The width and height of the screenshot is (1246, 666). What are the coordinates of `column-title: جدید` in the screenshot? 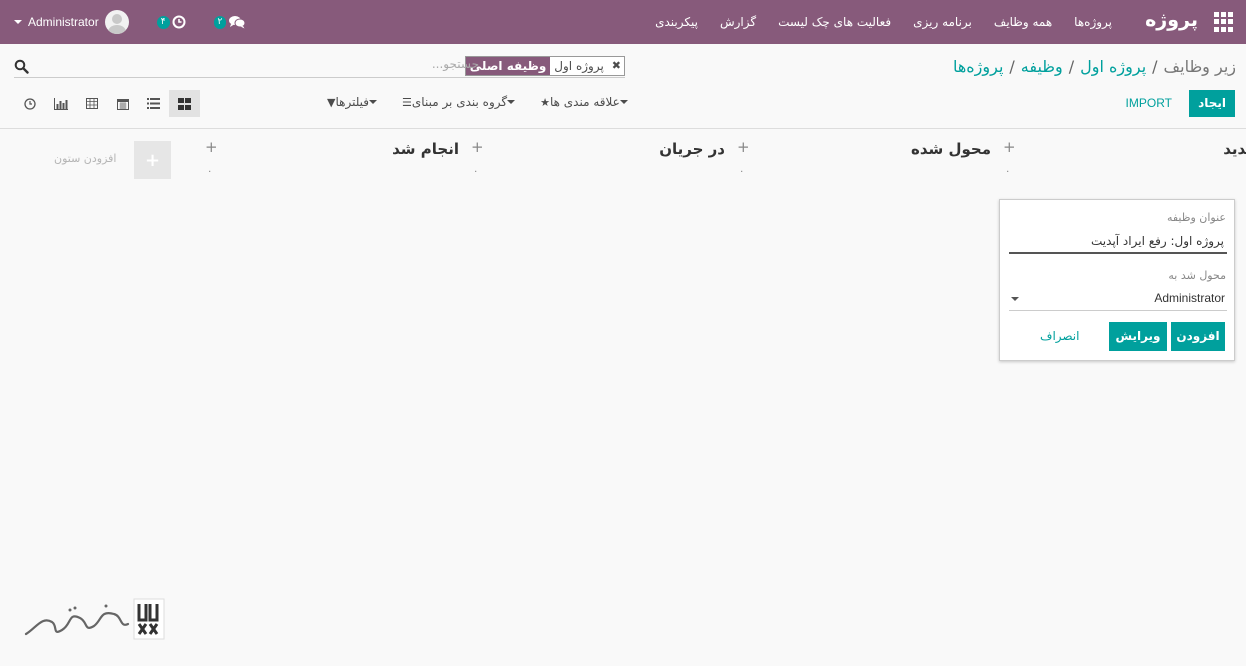 It's located at (1234, 149).